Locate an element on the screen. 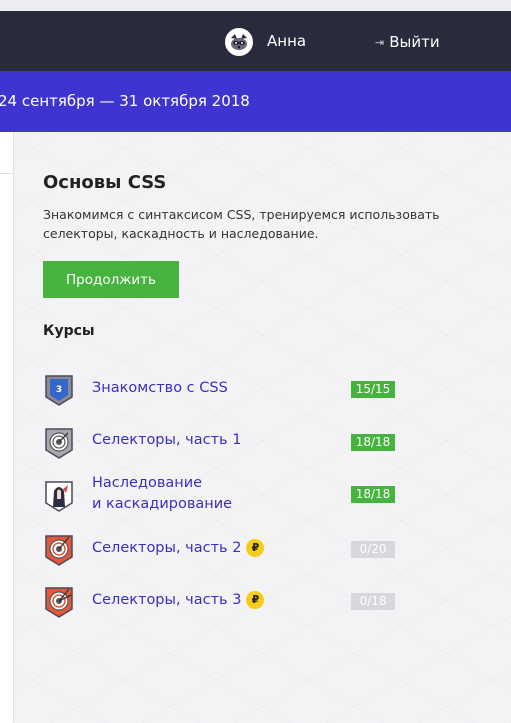 This screenshot has height=723, width=511. site-header: Анна ⇥ Выйти is located at coordinates (255, 41).